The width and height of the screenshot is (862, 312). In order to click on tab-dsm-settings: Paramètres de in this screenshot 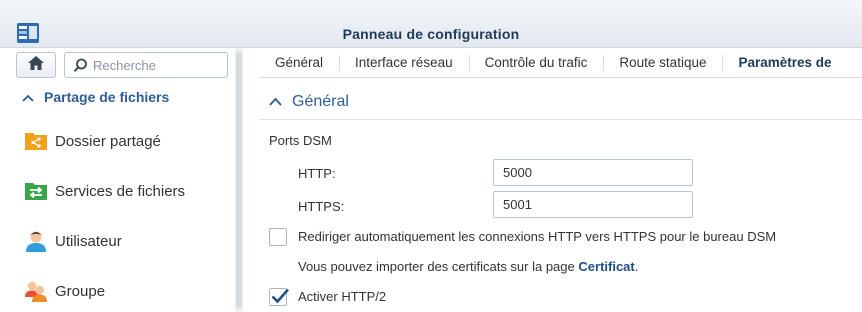, I will do `click(784, 62)`.